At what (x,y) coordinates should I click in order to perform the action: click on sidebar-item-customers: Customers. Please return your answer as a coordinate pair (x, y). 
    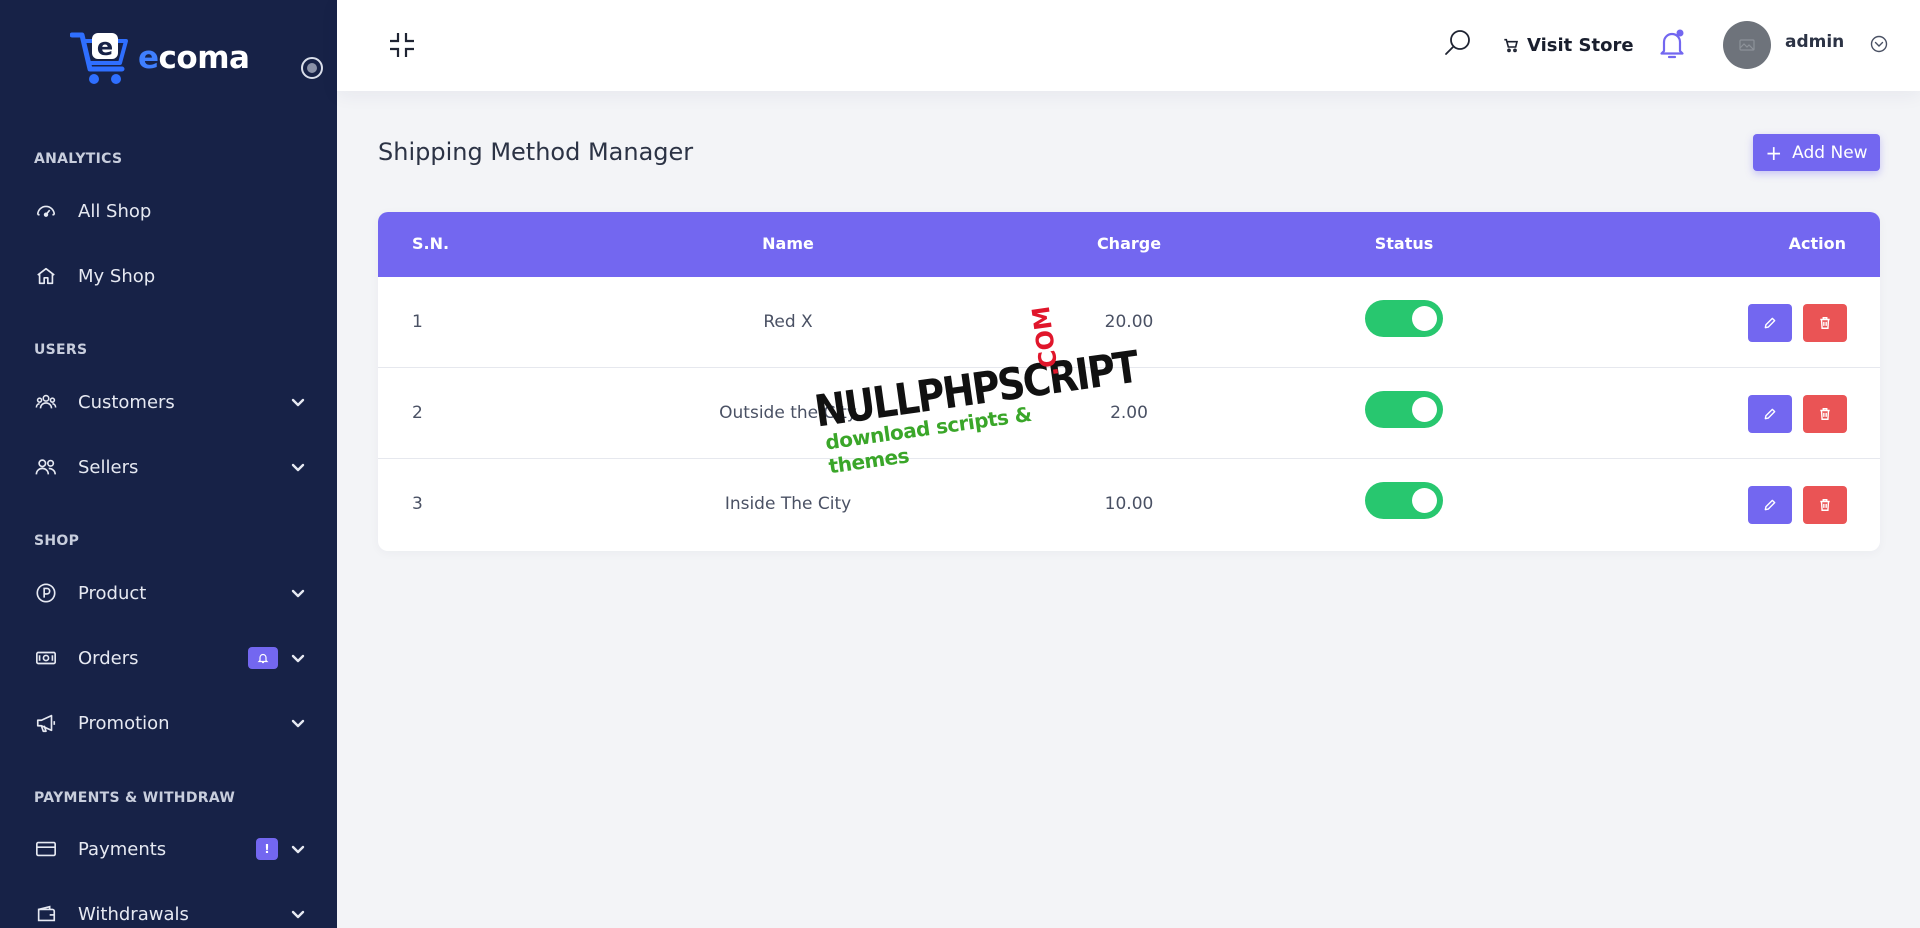
    Looking at the image, I should click on (172, 402).